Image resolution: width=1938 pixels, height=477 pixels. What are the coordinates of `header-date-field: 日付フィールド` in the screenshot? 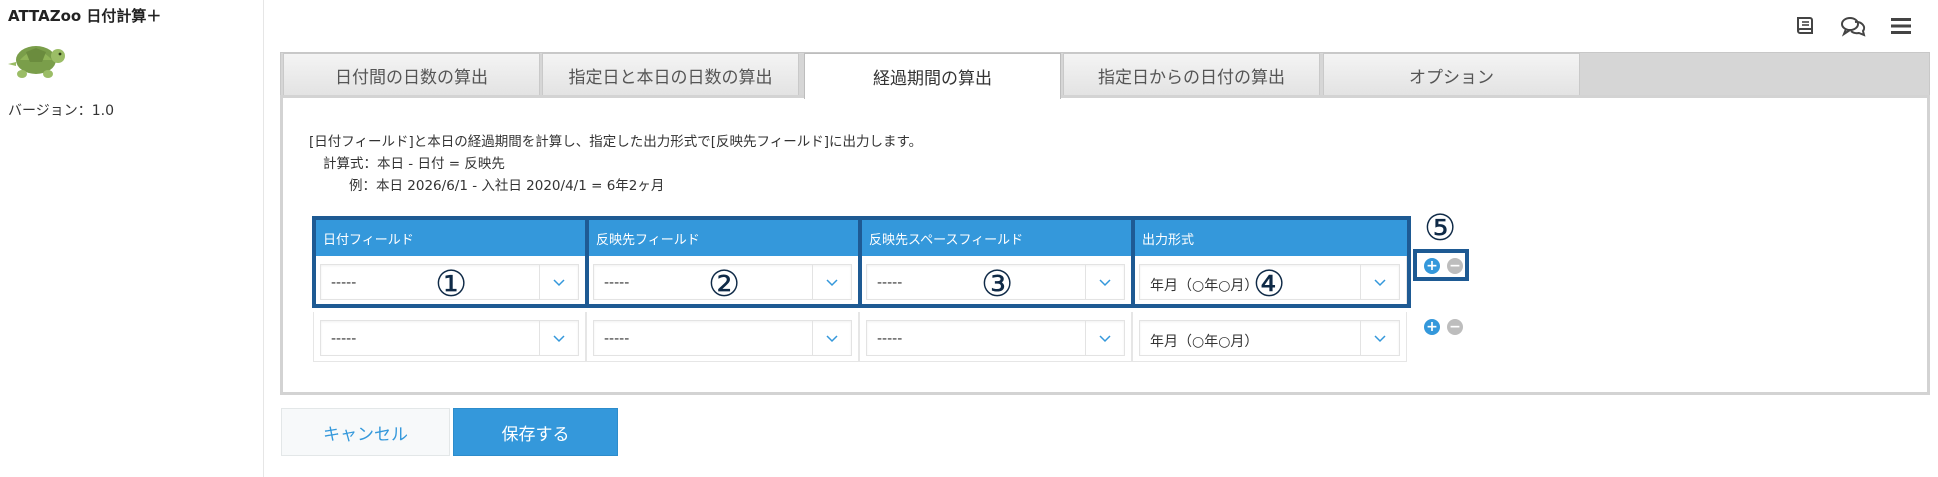 It's located at (451, 238).